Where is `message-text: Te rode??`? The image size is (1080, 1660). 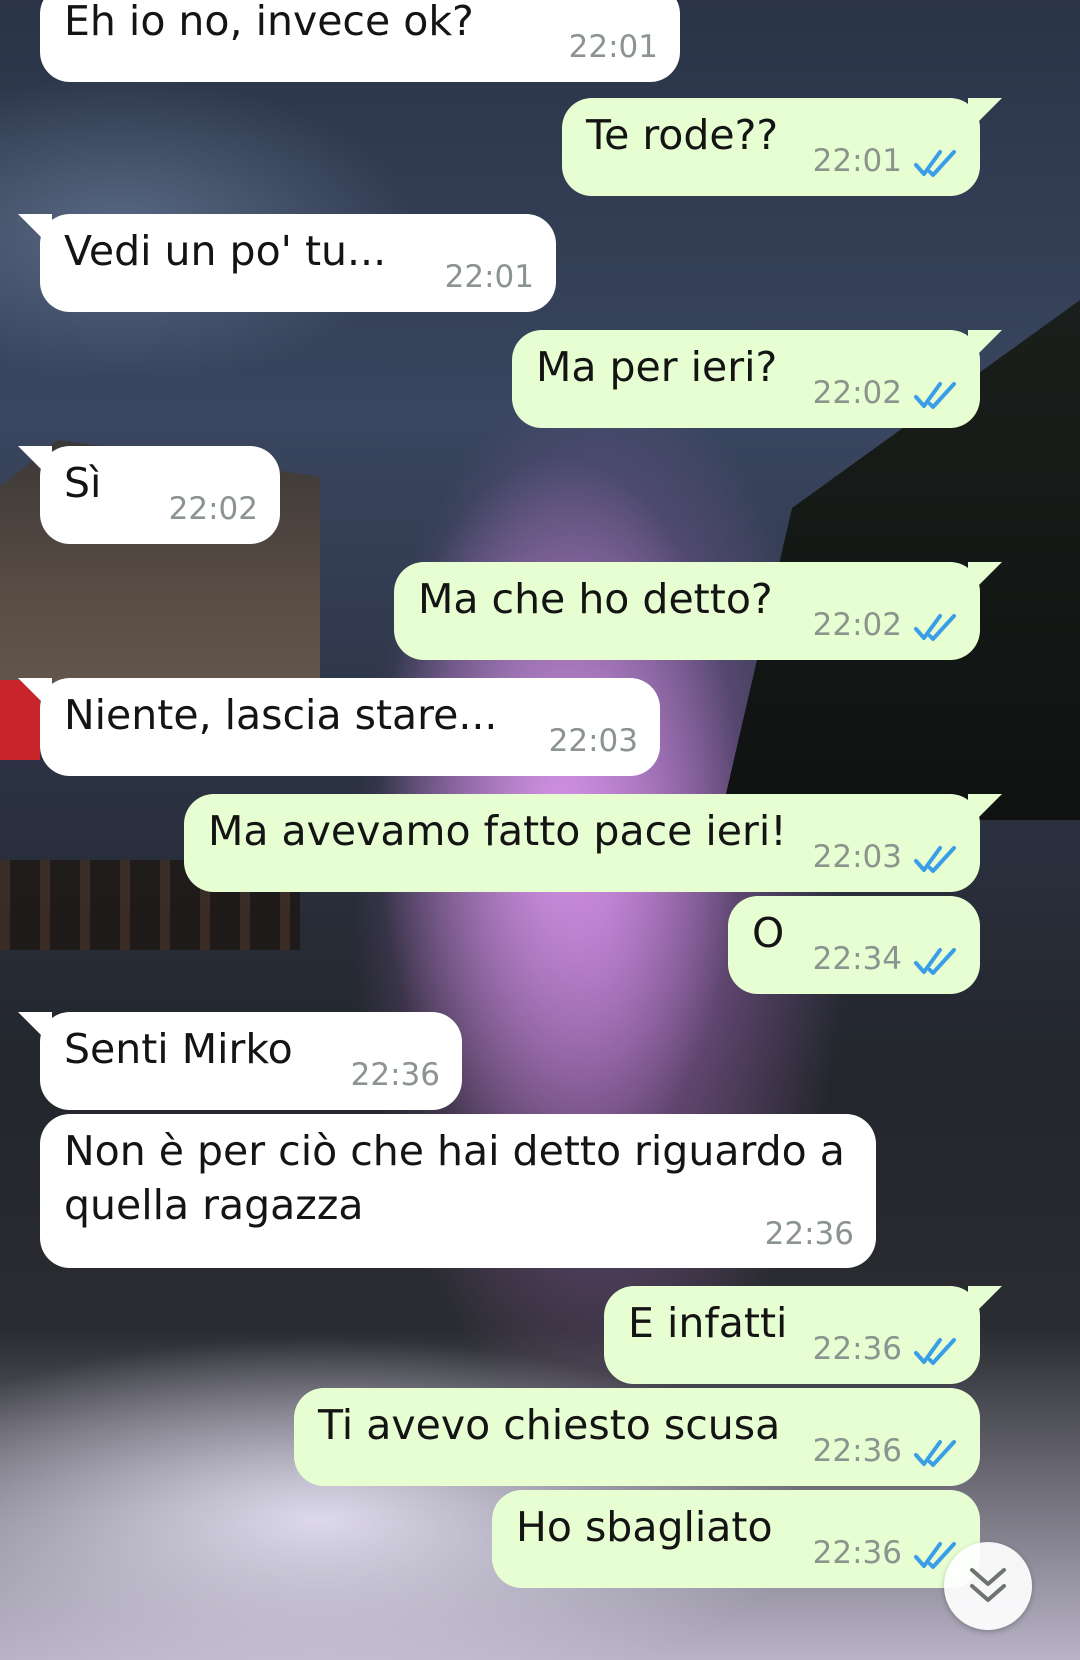
message-text: Te rode?? is located at coordinates (682, 135).